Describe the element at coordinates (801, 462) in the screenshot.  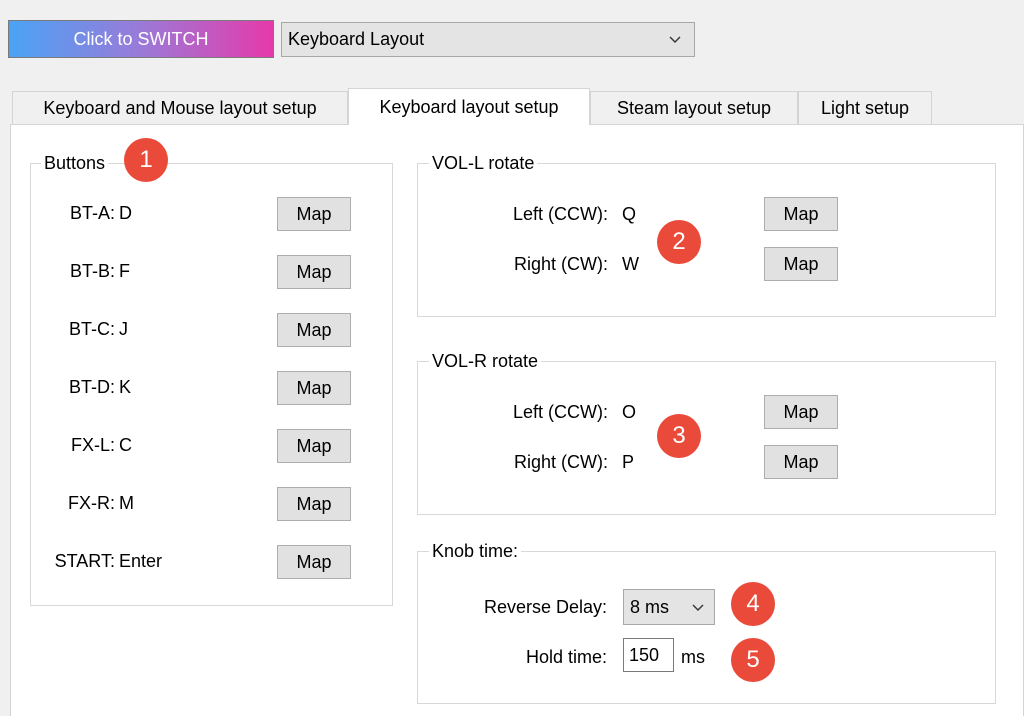
I see `map-button-vol-r-right: Map` at that location.